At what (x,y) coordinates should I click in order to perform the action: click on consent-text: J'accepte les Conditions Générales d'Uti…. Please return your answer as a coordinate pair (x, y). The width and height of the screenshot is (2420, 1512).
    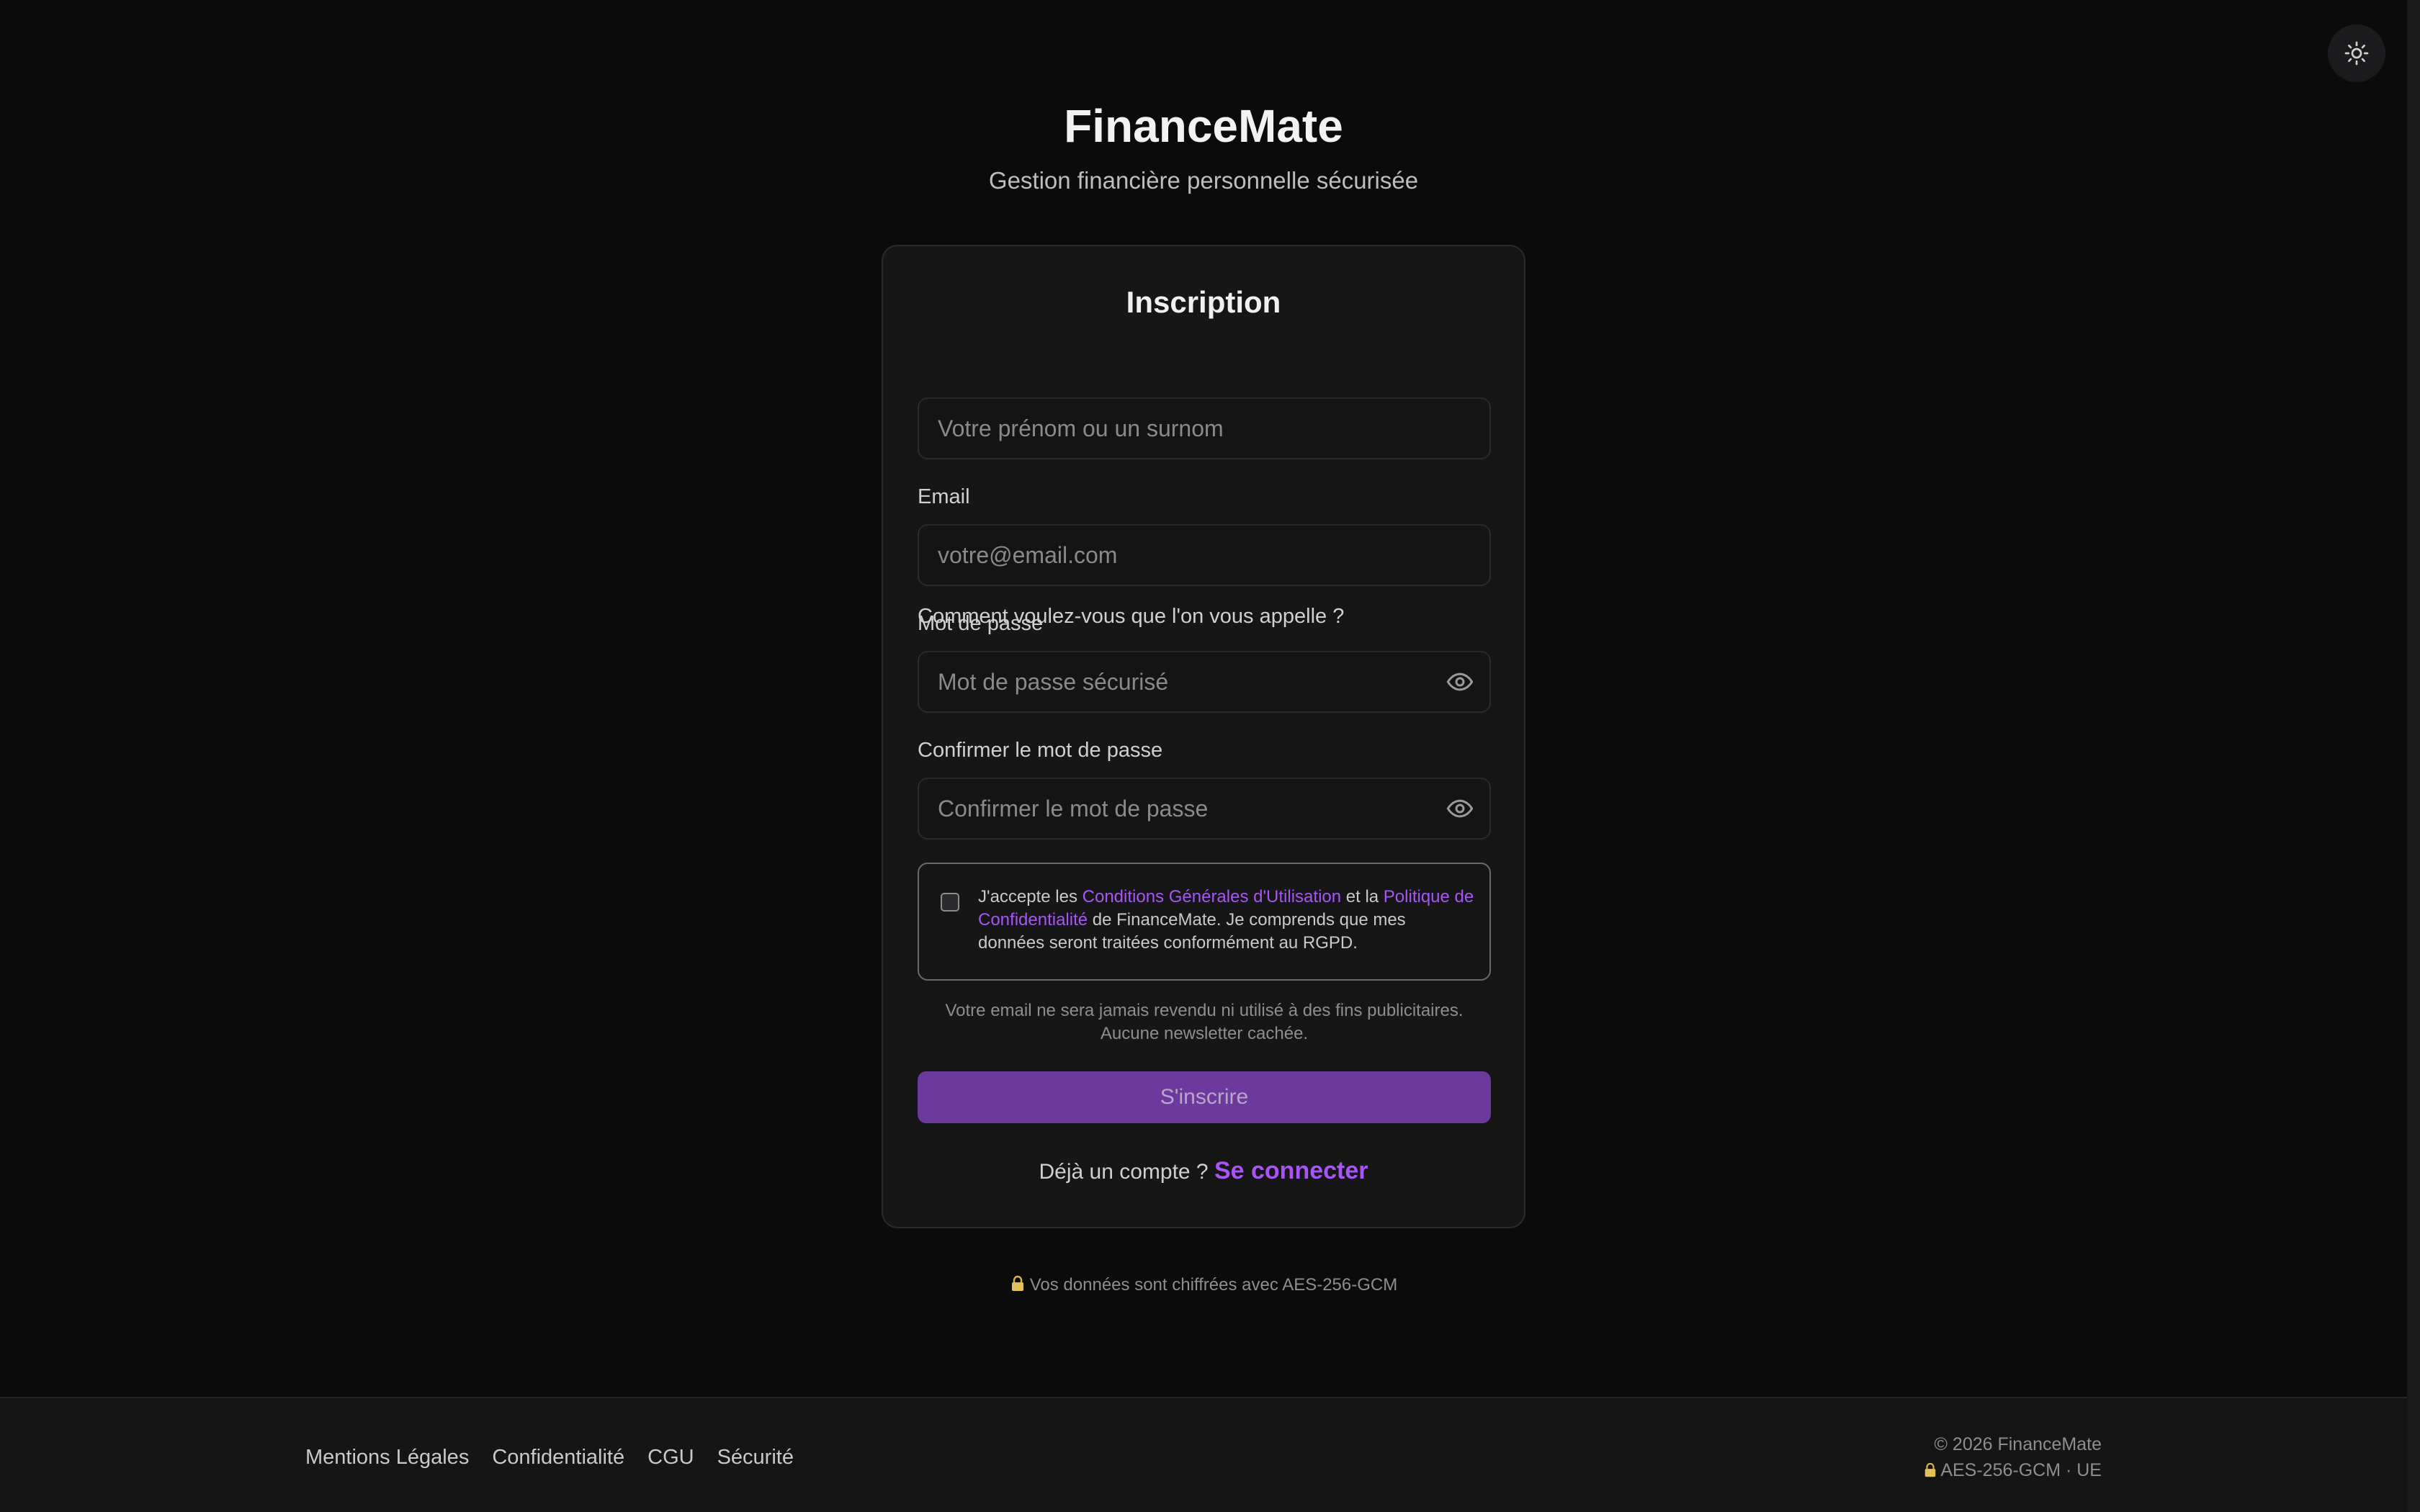
    Looking at the image, I should click on (1226, 920).